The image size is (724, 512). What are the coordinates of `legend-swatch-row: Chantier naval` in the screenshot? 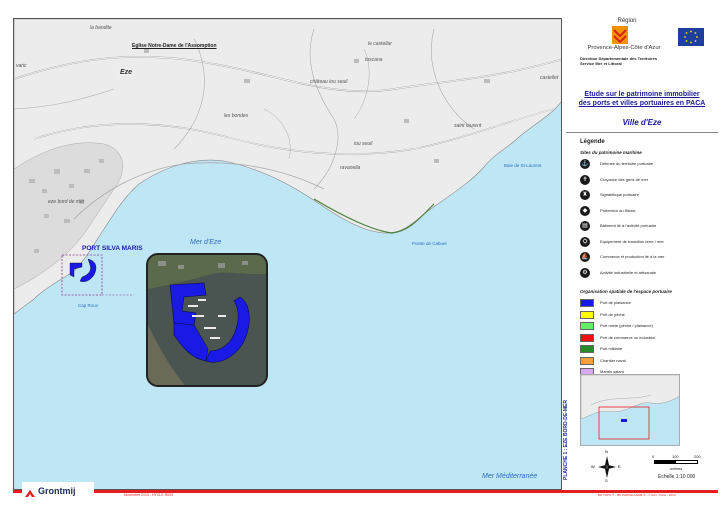 It's located at (649, 361).